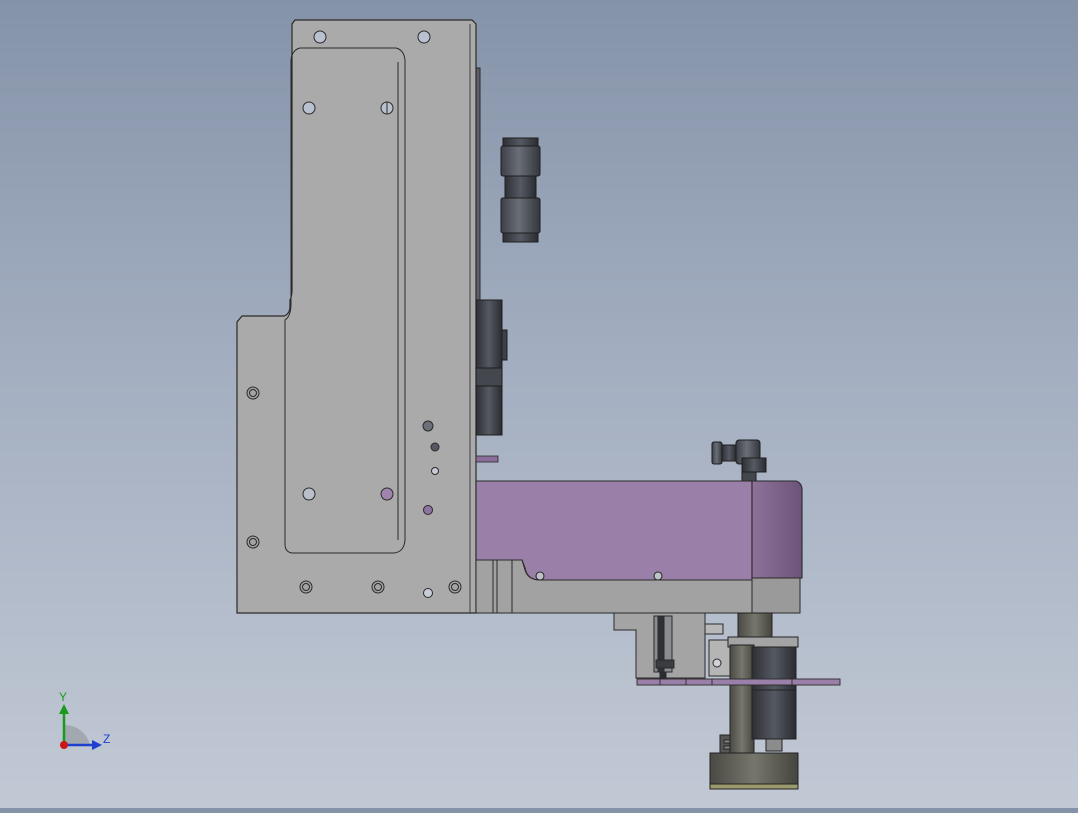  I want to click on purple-cross-plate, so click(738, 682).